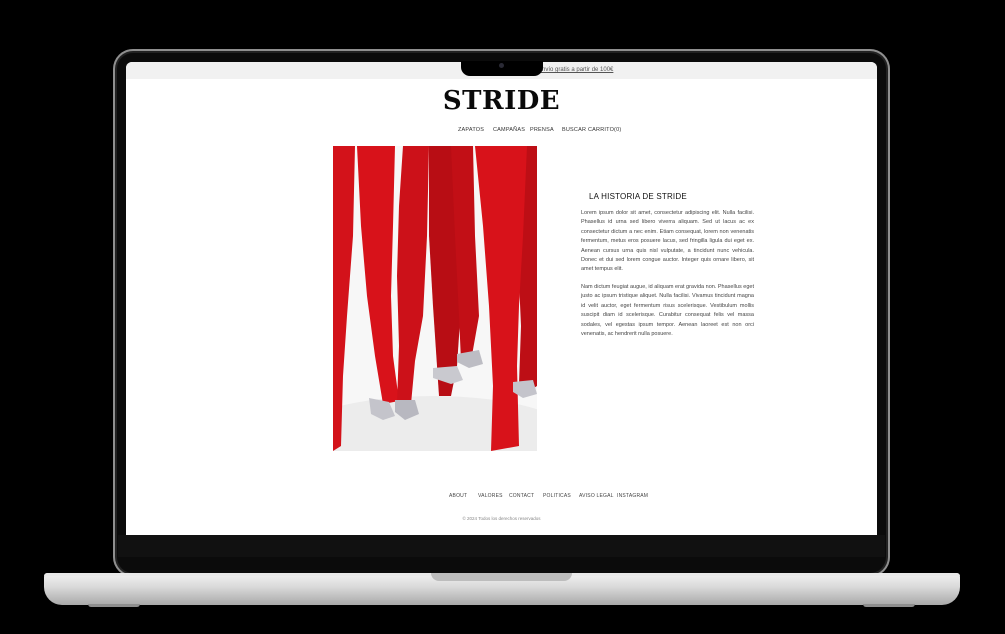 This screenshot has height=634, width=1005. I want to click on announcement-link: Envío gratis a partir de 100€, so click(575, 70).